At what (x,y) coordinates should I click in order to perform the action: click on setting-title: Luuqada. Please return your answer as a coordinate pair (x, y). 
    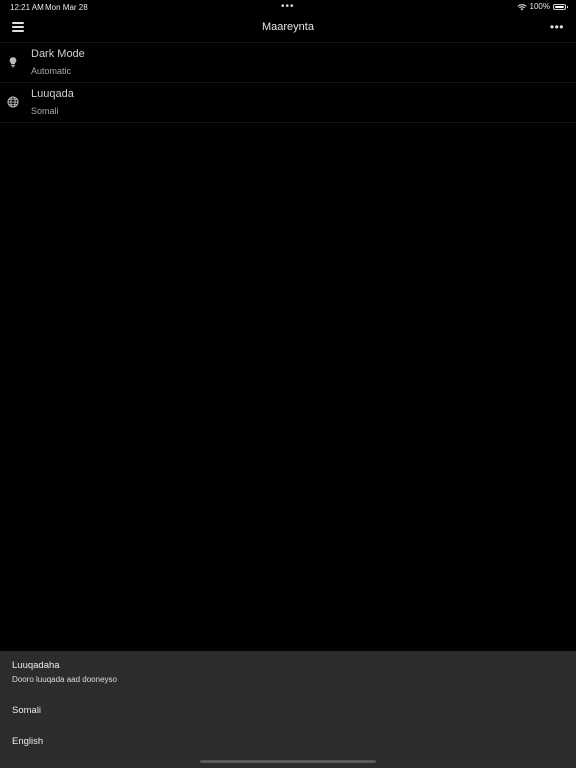
    Looking at the image, I should click on (52, 94).